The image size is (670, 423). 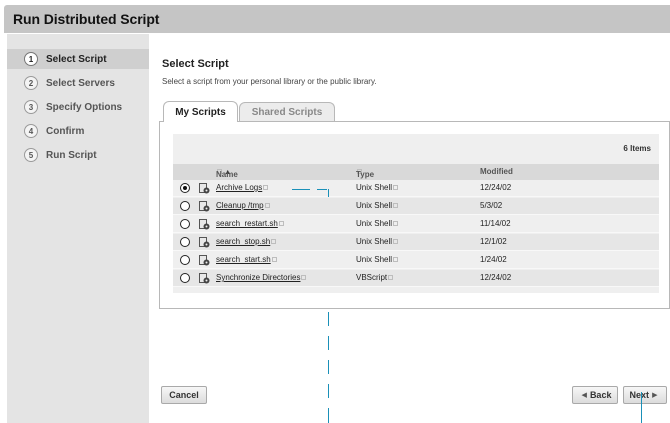 What do you see at coordinates (493, 259) in the screenshot?
I see `script-modified: 1/24/02` at bounding box center [493, 259].